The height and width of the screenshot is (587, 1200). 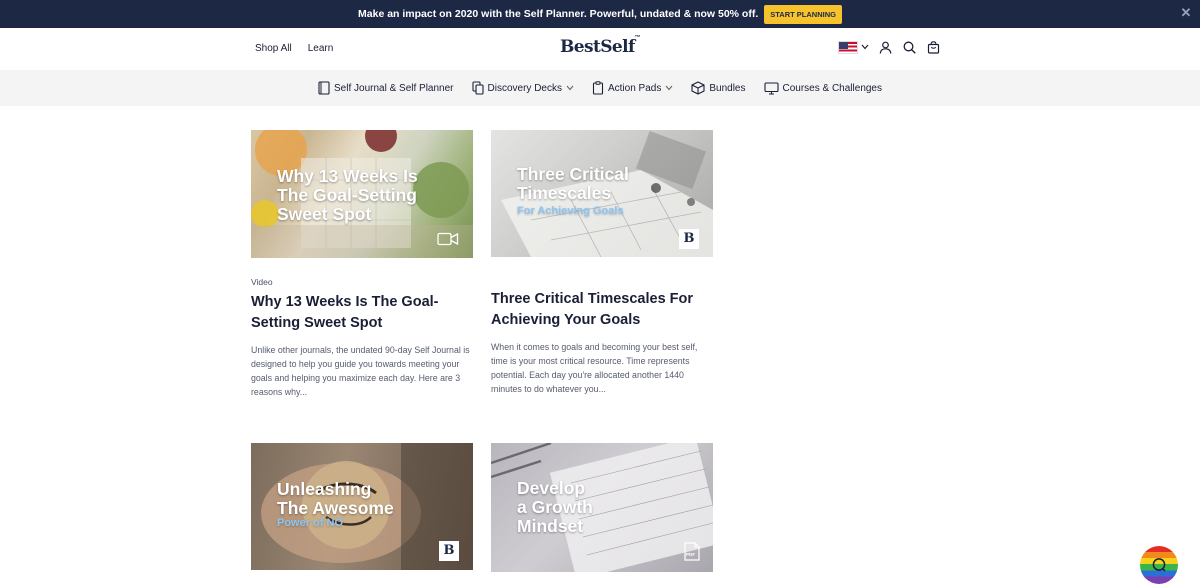 I want to click on category-label: Courses & Challenges, so click(x=832, y=88).